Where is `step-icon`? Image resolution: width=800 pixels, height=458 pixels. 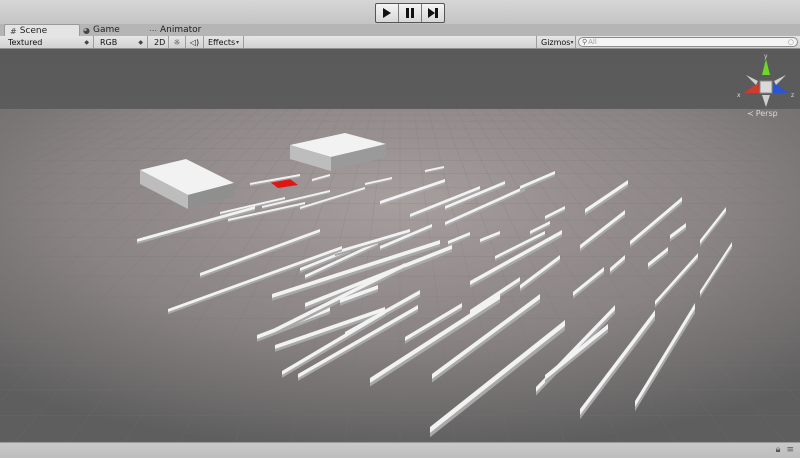
step-icon is located at coordinates (433, 13).